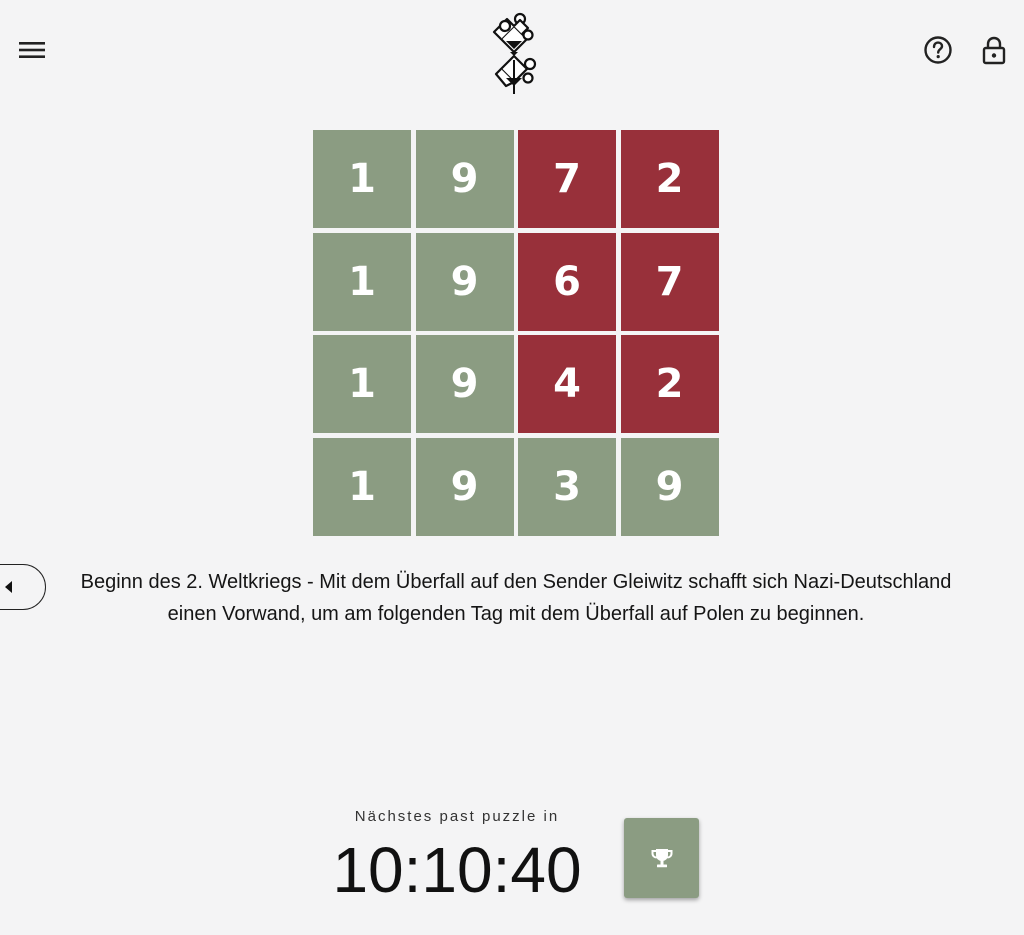 The width and height of the screenshot is (1024, 935). I want to click on countdown-timer: 10:10:40, so click(457, 870).